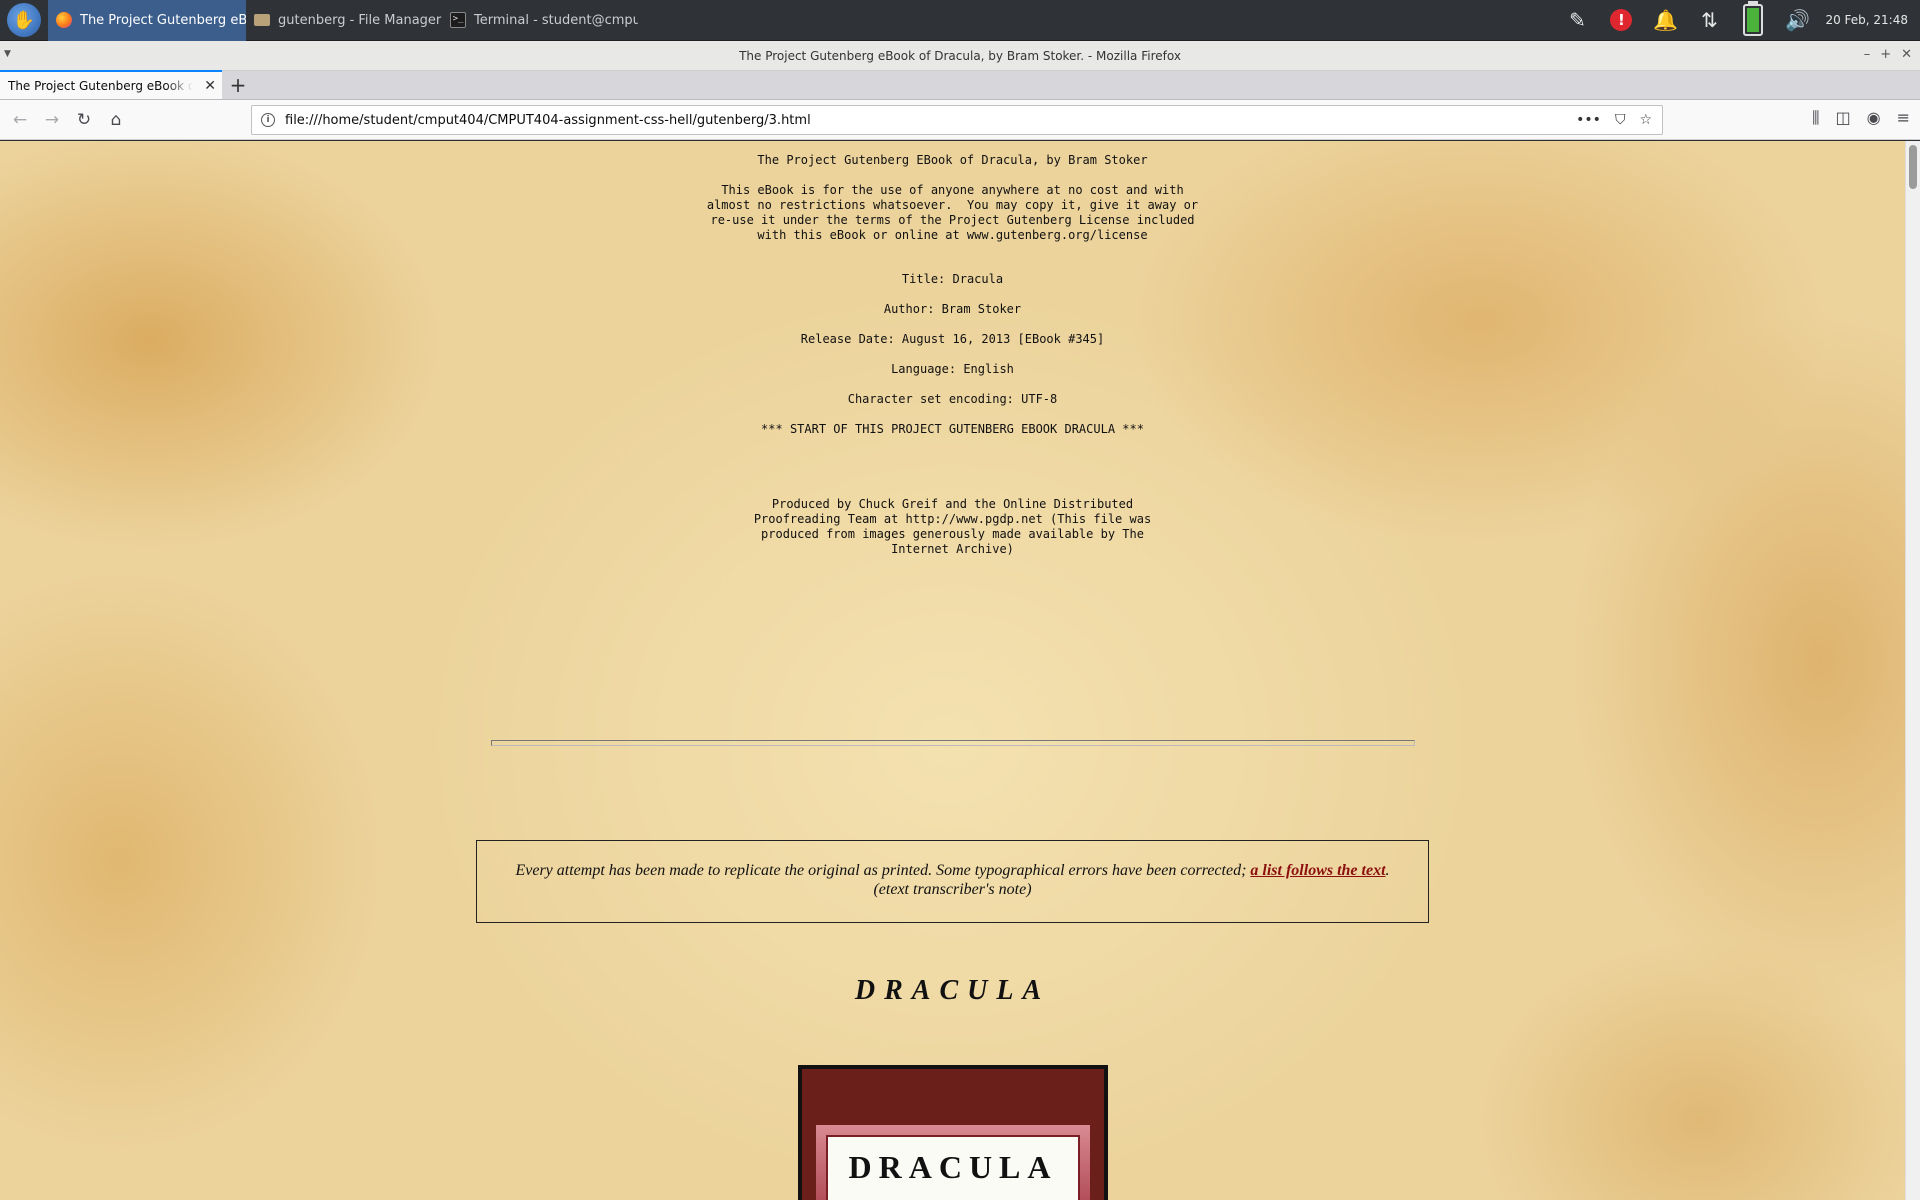 The image size is (1920, 1200). Describe the element at coordinates (1843, 118) in the screenshot. I see `sidebar-icon: ◫` at that location.